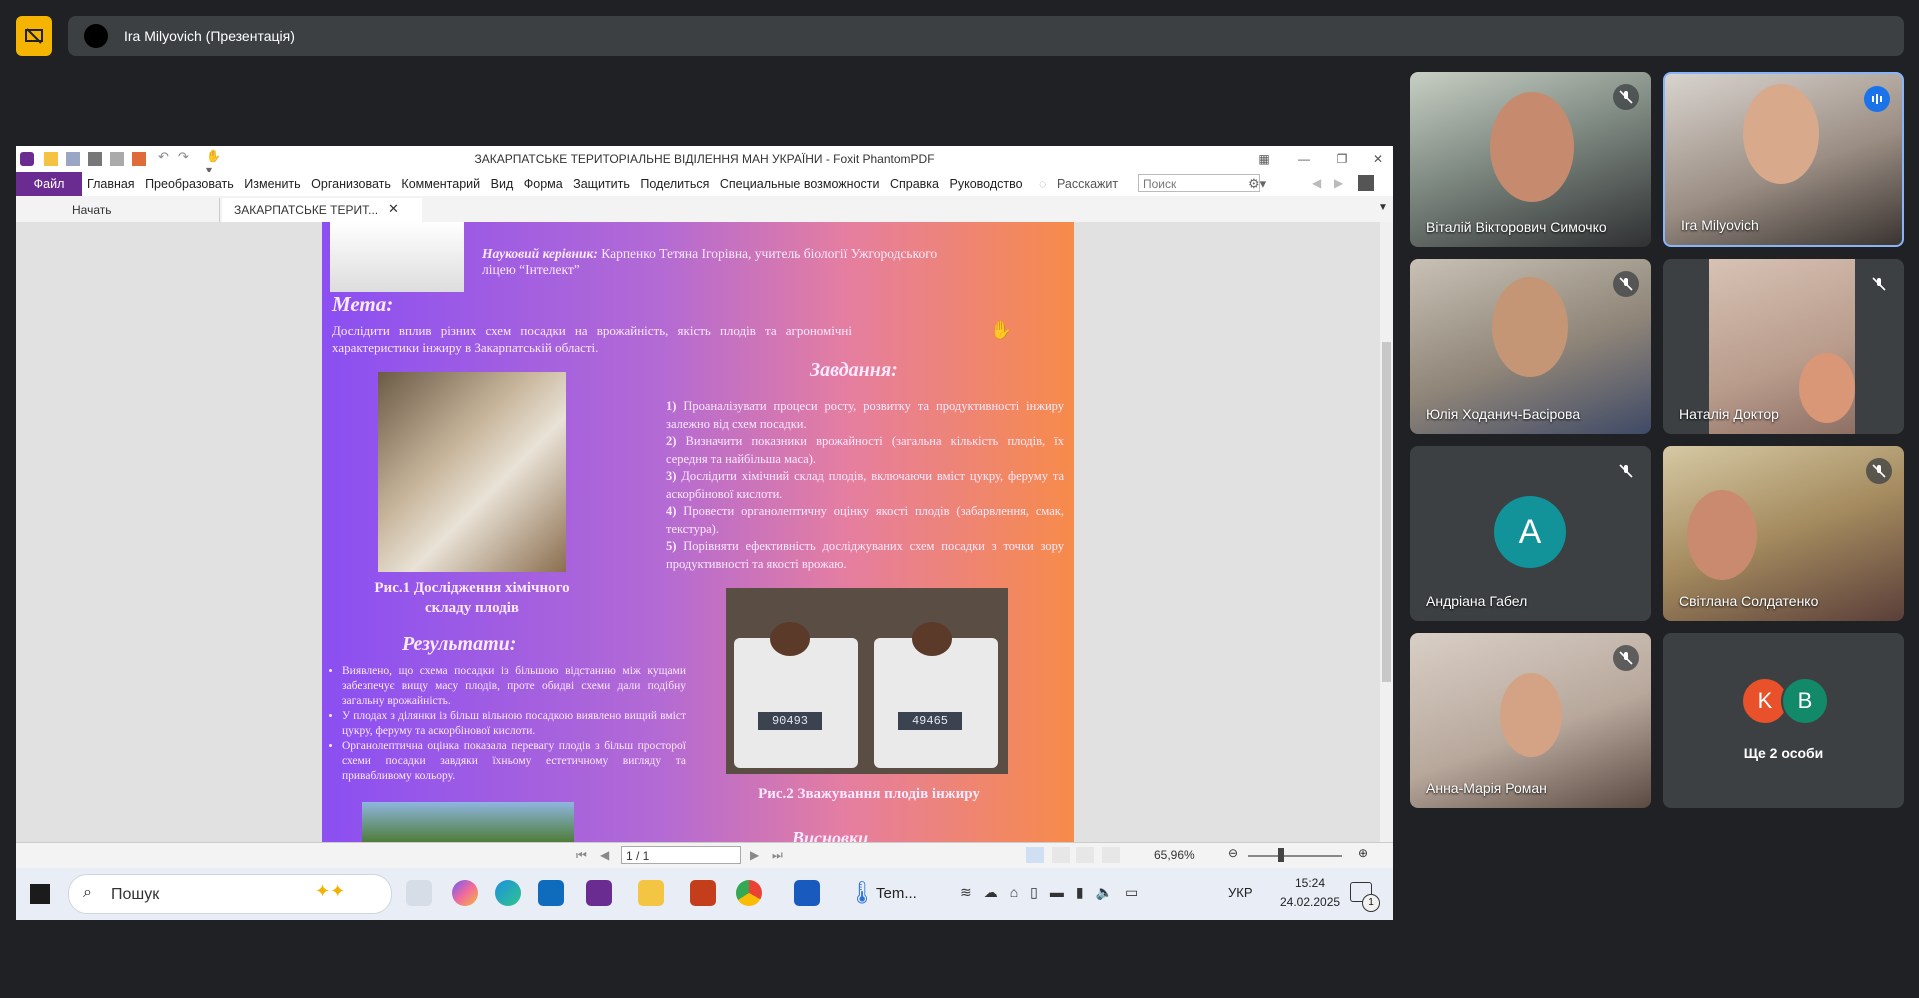 This screenshot has width=1919, height=998. Describe the element at coordinates (1805, 701) in the screenshot. I see `participant-avatar: B` at that location.